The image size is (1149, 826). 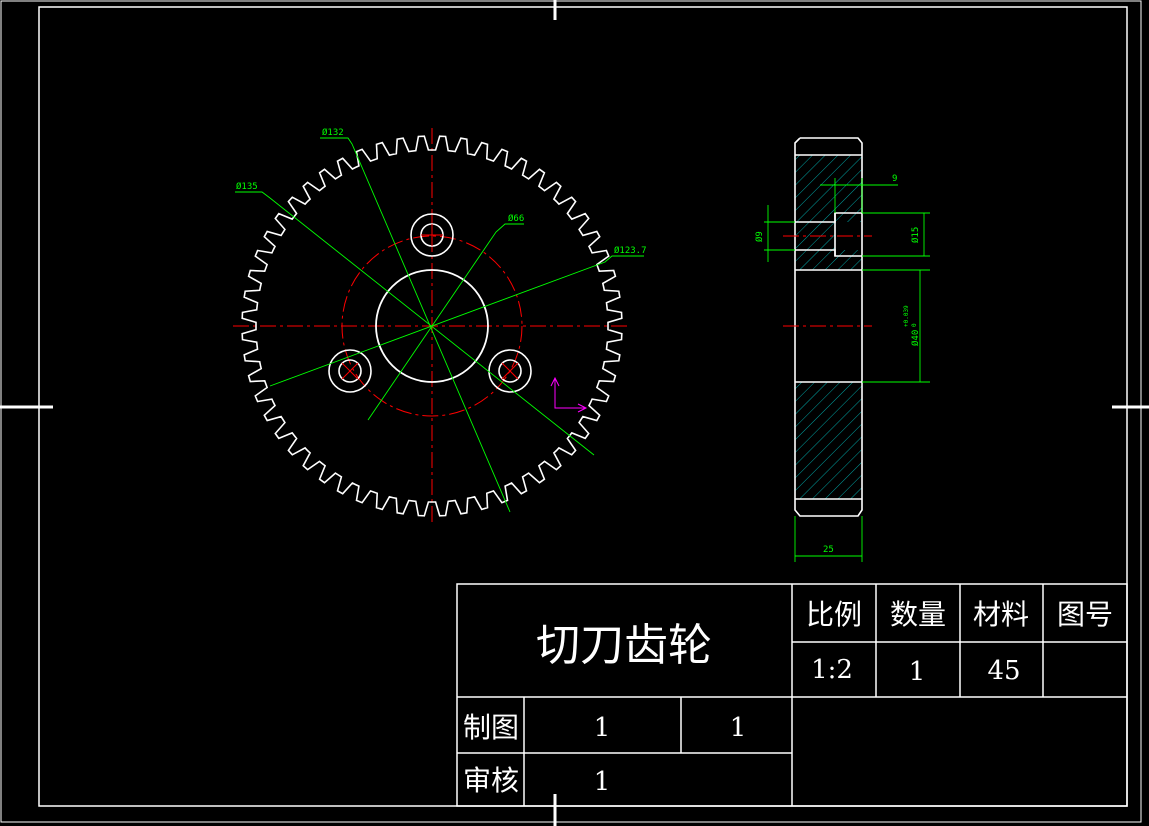 What do you see at coordinates (828, 188) in the screenshot?
I see `hatch-top-rim` at bounding box center [828, 188].